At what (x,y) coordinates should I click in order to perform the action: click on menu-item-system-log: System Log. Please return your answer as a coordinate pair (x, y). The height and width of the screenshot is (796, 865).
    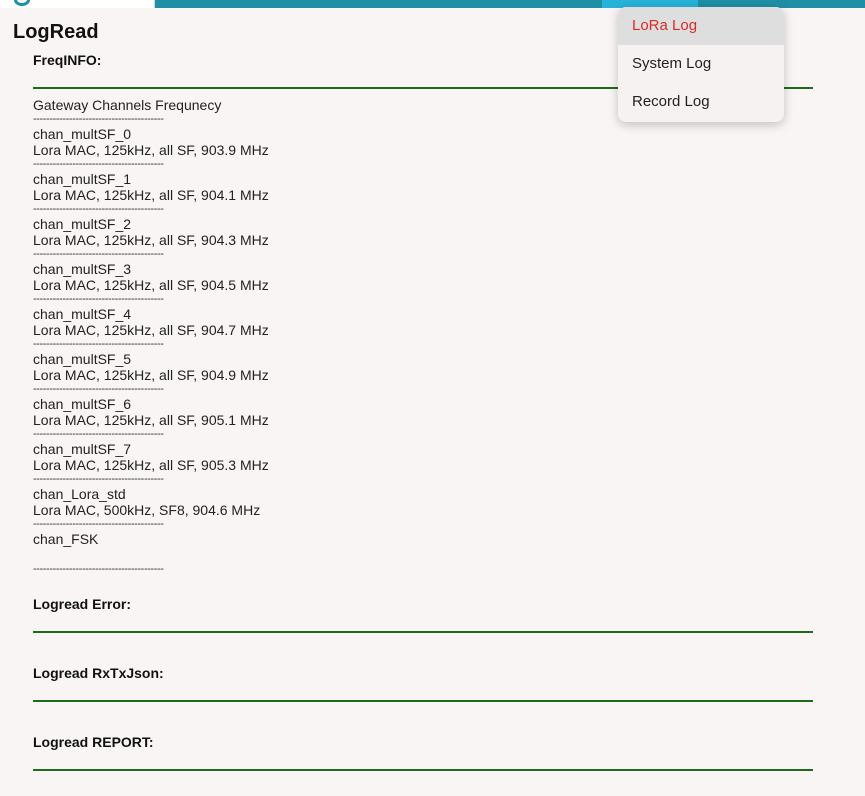
    Looking at the image, I should click on (701, 64).